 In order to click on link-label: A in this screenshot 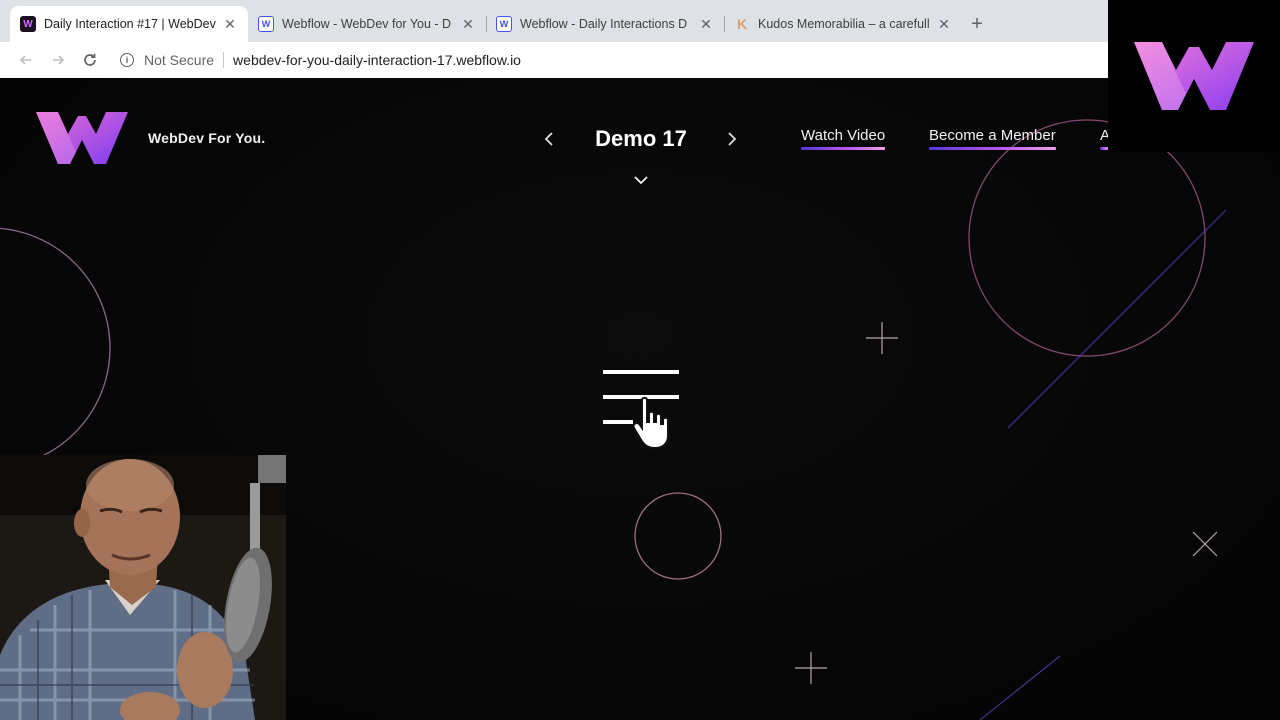, I will do `click(1104, 135)`.